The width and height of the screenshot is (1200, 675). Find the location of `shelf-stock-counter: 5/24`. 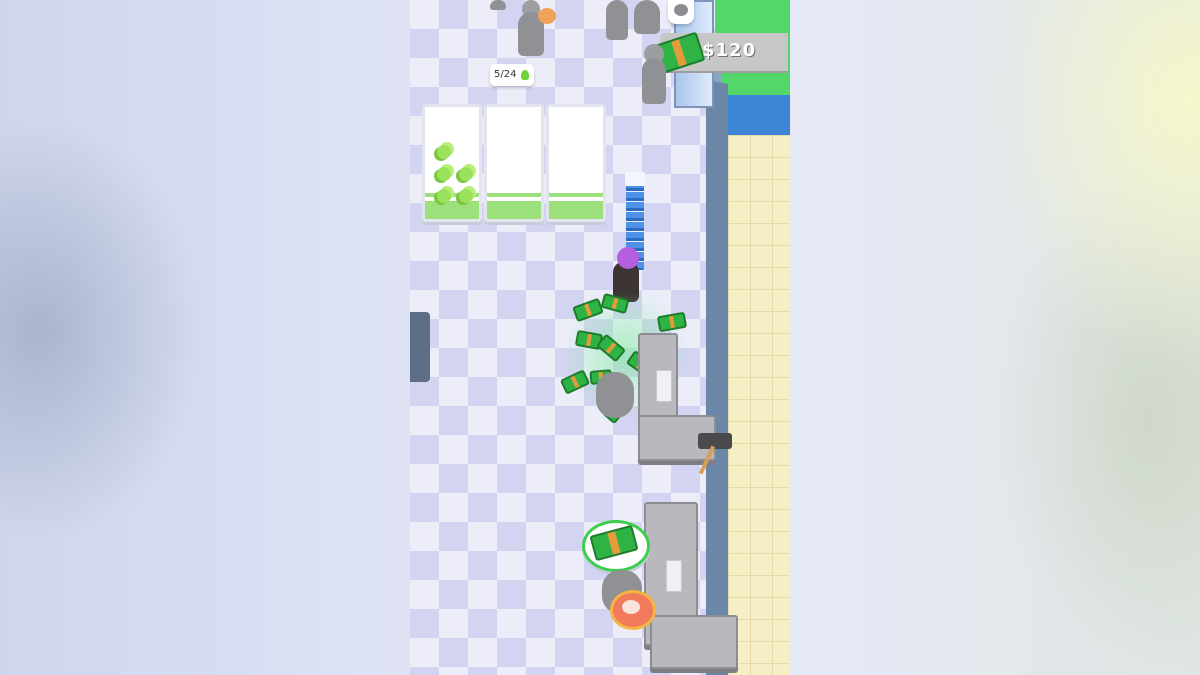

shelf-stock-counter: 5/24 is located at coordinates (512, 75).